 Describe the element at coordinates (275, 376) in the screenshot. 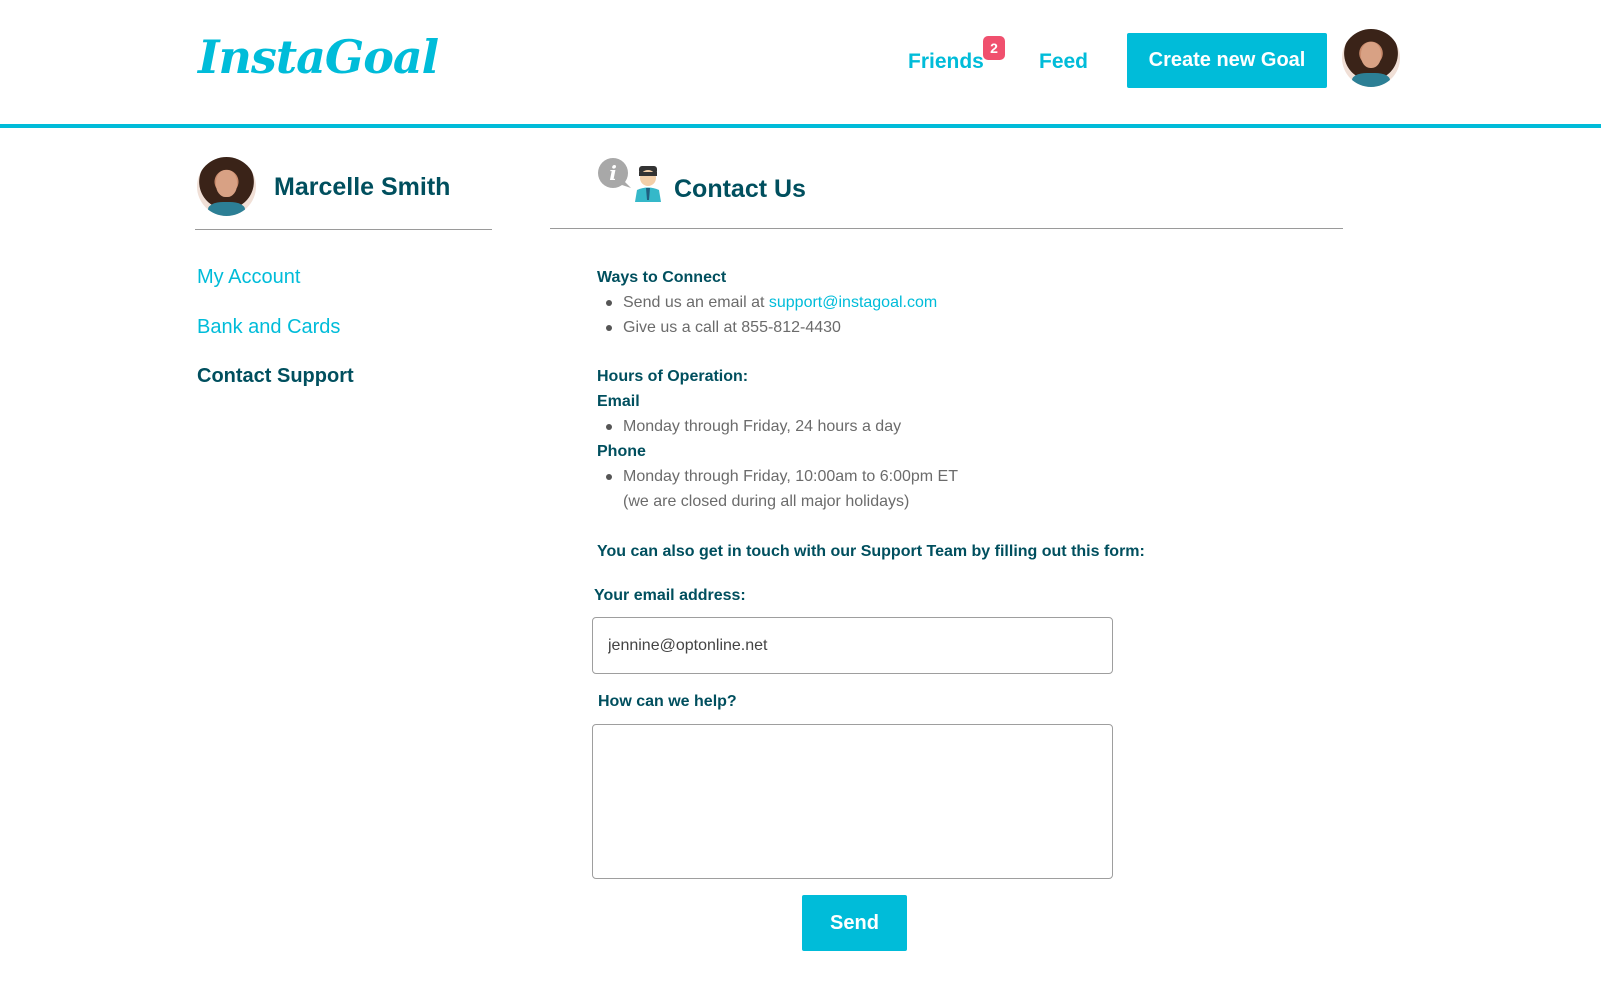

I see `sidebar-item-contact-support: Contact Support` at that location.